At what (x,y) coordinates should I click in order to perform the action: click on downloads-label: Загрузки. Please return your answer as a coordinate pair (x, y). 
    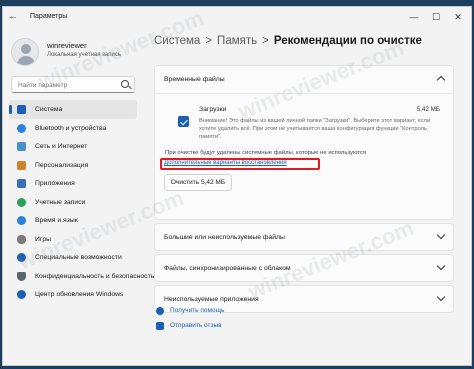
    Looking at the image, I should click on (213, 109).